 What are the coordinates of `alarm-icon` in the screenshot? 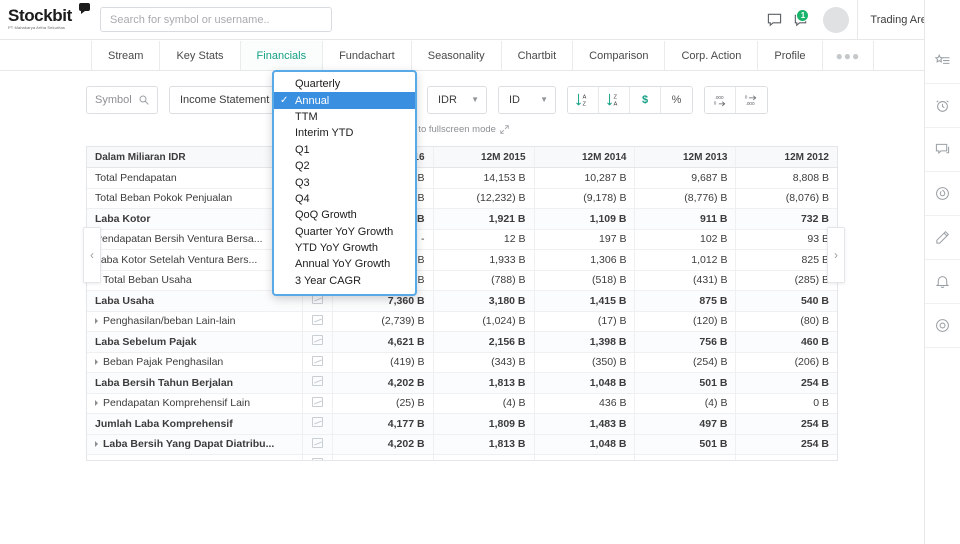 It's located at (942, 106).